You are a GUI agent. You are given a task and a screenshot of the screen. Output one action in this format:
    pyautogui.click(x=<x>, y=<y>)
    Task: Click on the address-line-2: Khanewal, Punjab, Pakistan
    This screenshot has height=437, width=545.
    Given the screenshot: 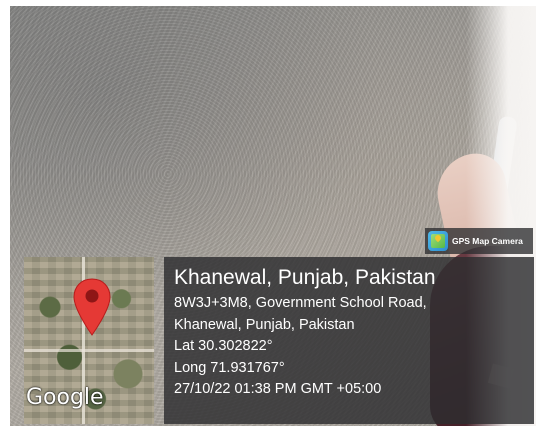 What is the action you would take?
    pyautogui.click(x=264, y=324)
    